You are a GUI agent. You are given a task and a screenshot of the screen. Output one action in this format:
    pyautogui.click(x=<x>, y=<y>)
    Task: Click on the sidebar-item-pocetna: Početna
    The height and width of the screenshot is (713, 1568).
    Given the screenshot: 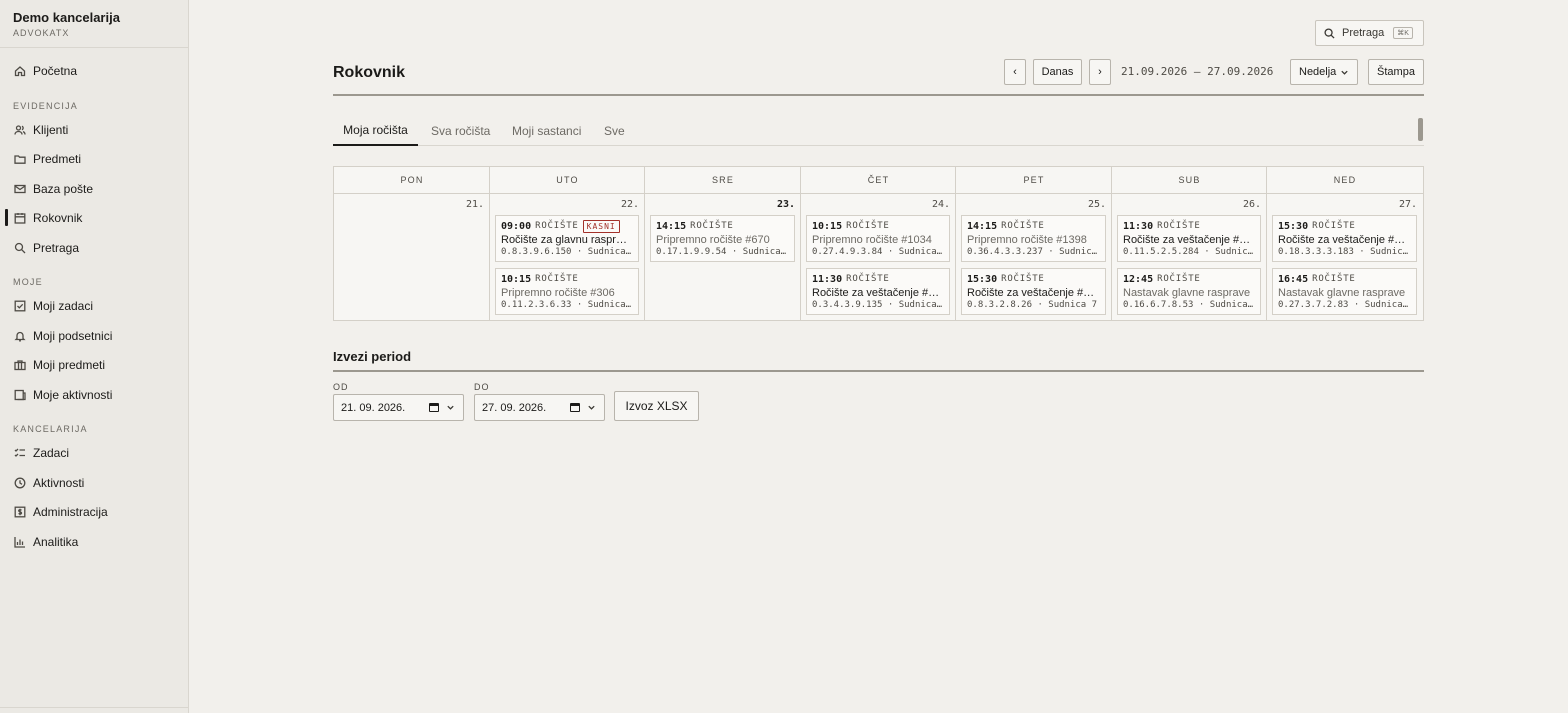 What is the action you would take?
    pyautogui.click(x=94, y=71)
    